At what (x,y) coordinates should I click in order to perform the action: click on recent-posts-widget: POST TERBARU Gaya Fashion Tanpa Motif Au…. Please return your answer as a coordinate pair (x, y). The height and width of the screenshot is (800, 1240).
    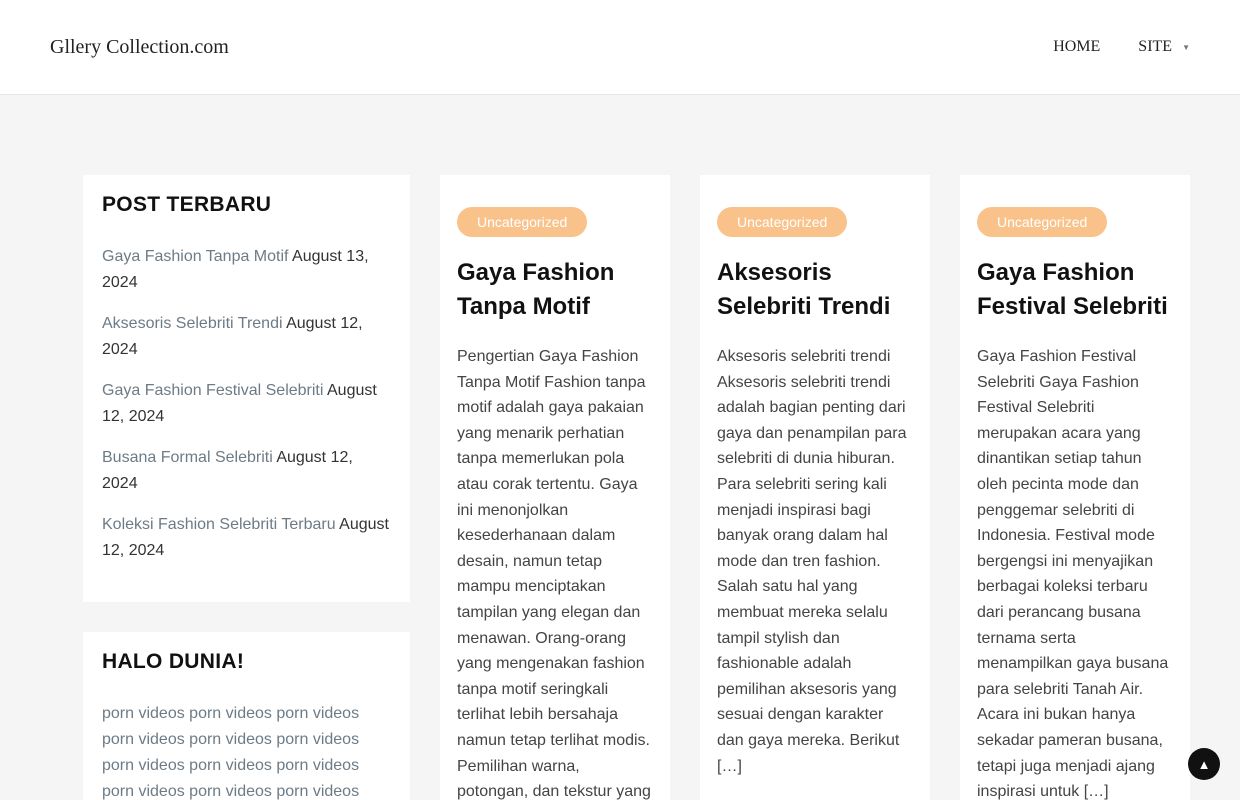
    Looking at the image, I should click on (246, 388).